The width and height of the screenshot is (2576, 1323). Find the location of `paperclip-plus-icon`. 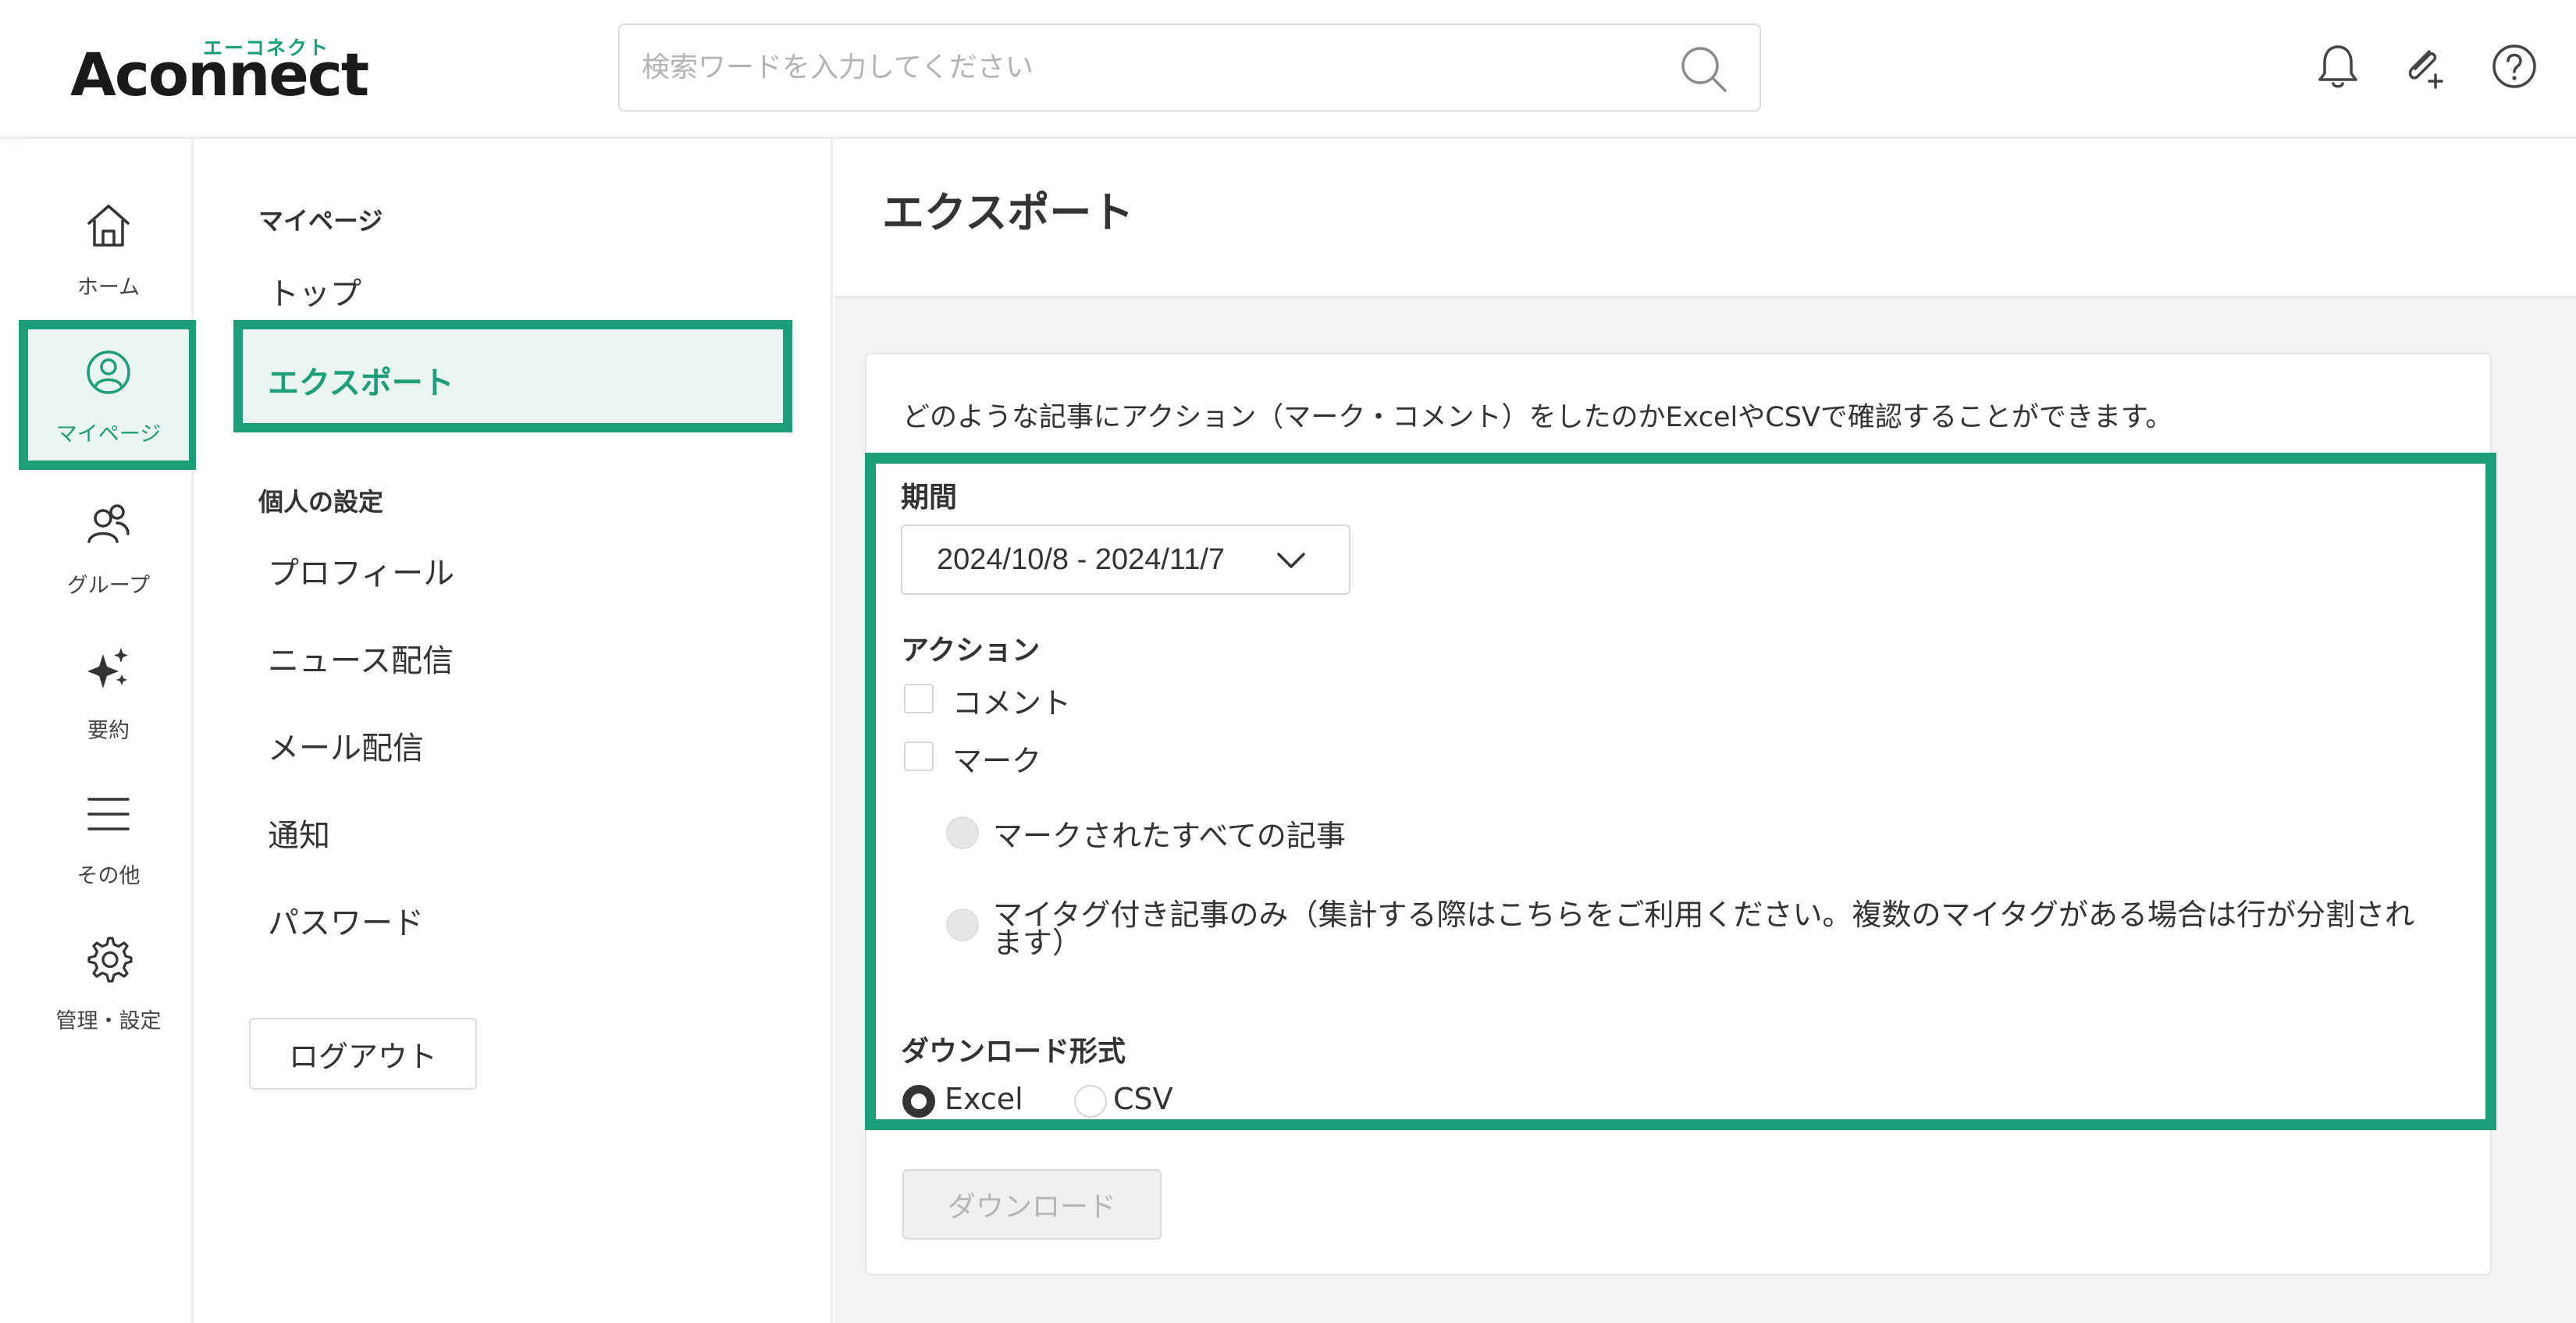

paperclip-plus-icon is located at coordinates (2424, 66).